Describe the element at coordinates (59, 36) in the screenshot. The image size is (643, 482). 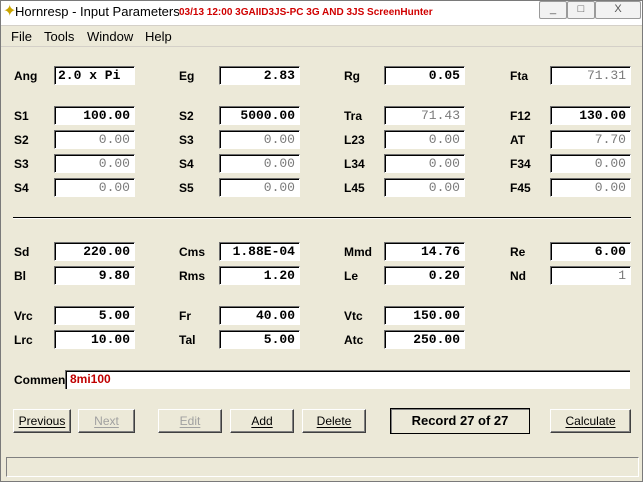
I see `menu-tools: Tools` at that location.